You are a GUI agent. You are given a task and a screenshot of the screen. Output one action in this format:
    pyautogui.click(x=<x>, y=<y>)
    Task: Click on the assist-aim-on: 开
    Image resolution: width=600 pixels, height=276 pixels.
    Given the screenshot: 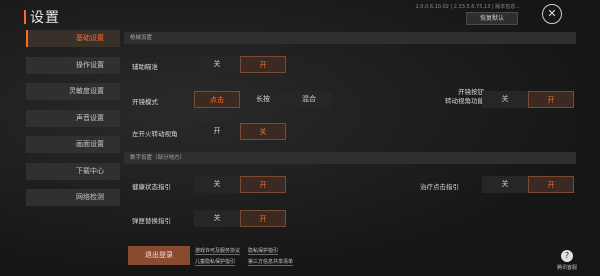 What is the action you would take?
    pyautogui.click(x=263, y=64)
    